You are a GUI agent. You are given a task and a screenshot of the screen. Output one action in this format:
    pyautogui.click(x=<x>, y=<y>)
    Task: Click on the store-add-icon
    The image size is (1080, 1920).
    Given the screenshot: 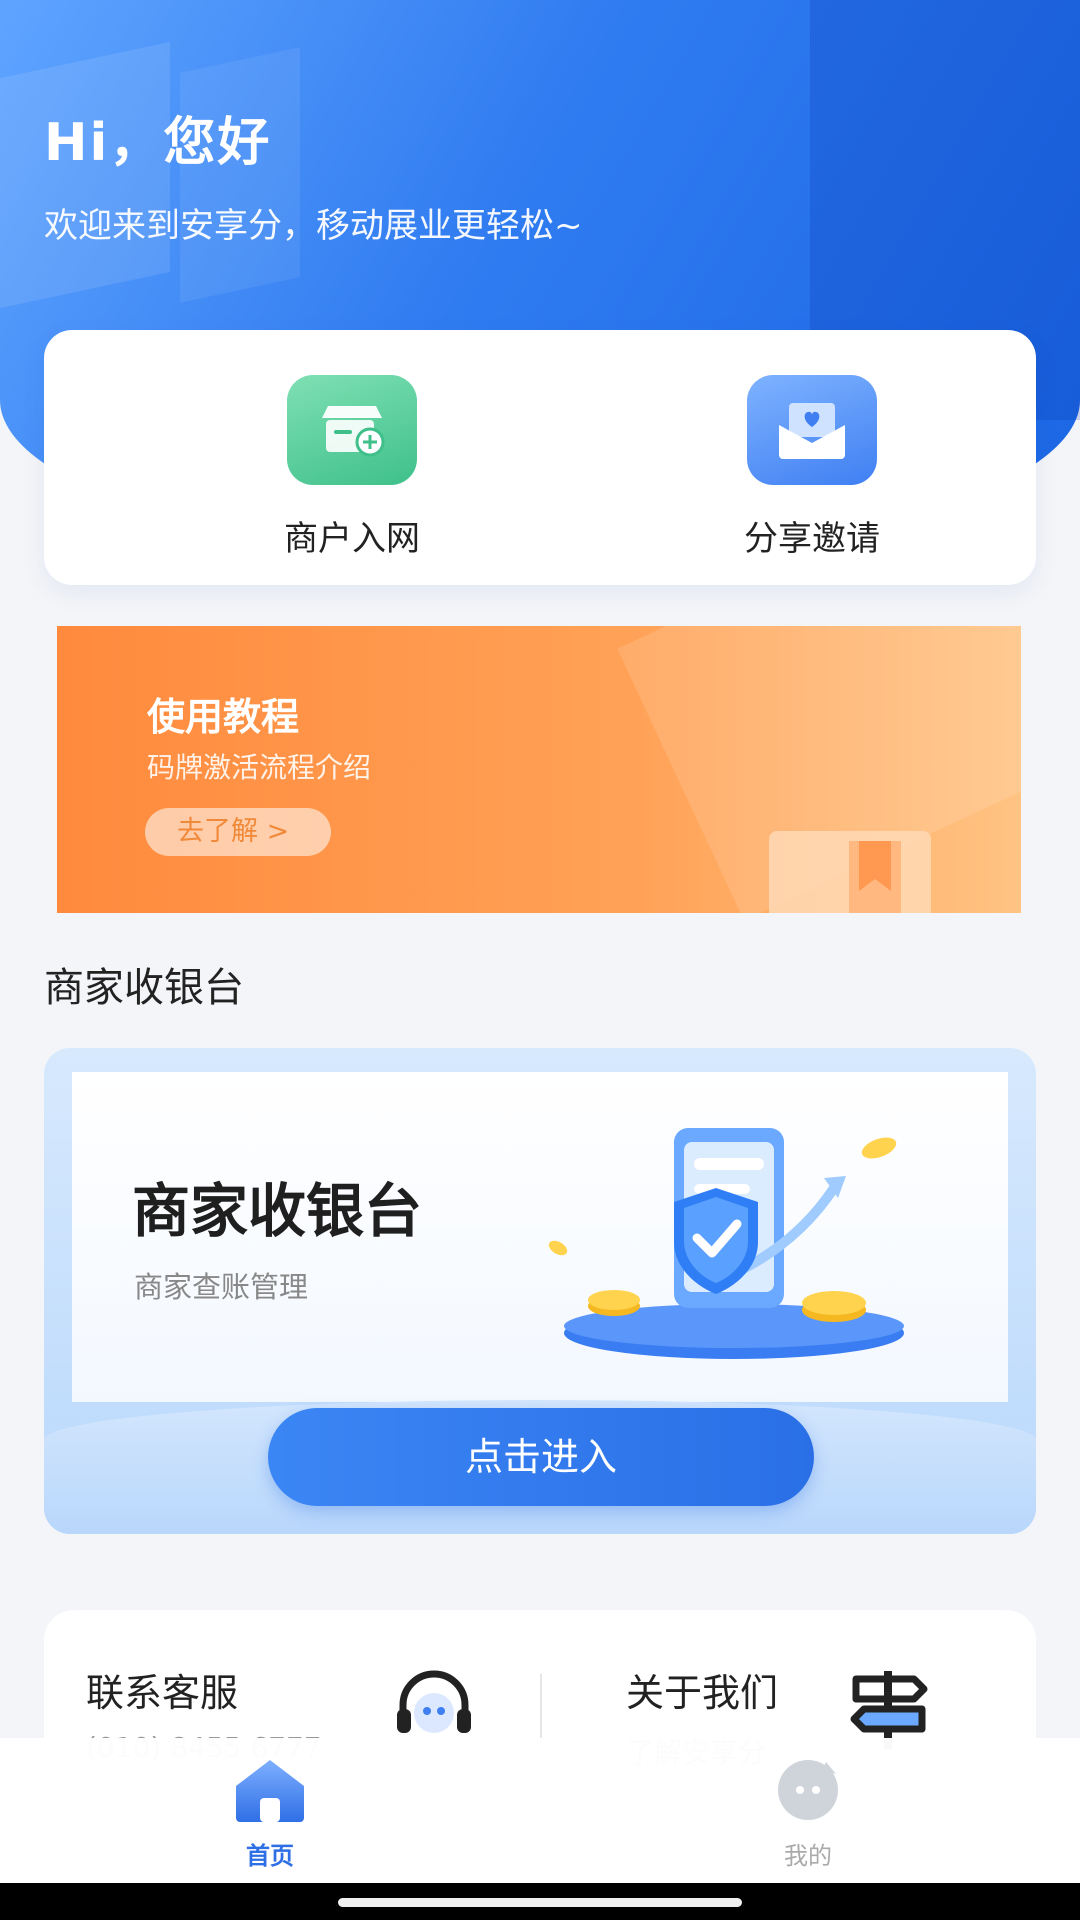 What is the action you would take?
    pyautogui.click(x=352, y=430)
    